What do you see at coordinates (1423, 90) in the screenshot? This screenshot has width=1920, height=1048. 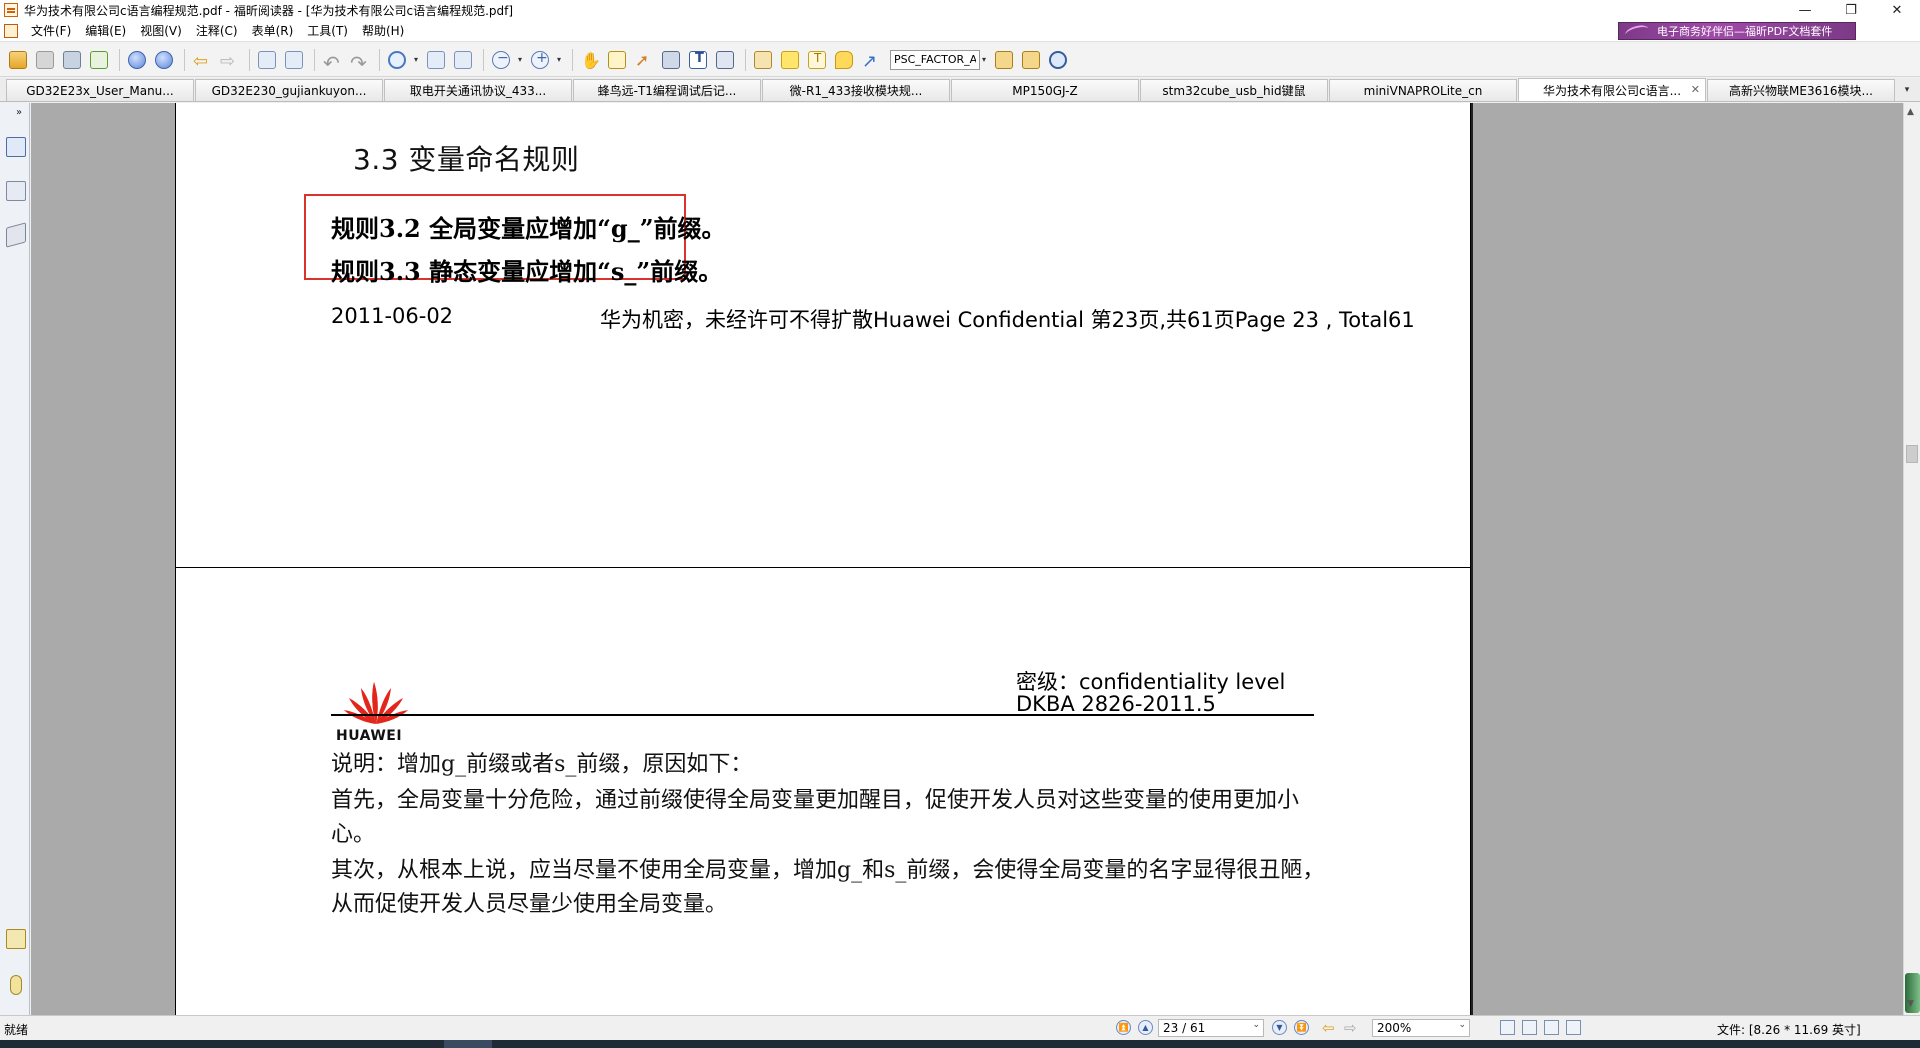 I see `tab-minivnaprolite: miniVNAPROLite_cn` at bounding box center [1423, 90].